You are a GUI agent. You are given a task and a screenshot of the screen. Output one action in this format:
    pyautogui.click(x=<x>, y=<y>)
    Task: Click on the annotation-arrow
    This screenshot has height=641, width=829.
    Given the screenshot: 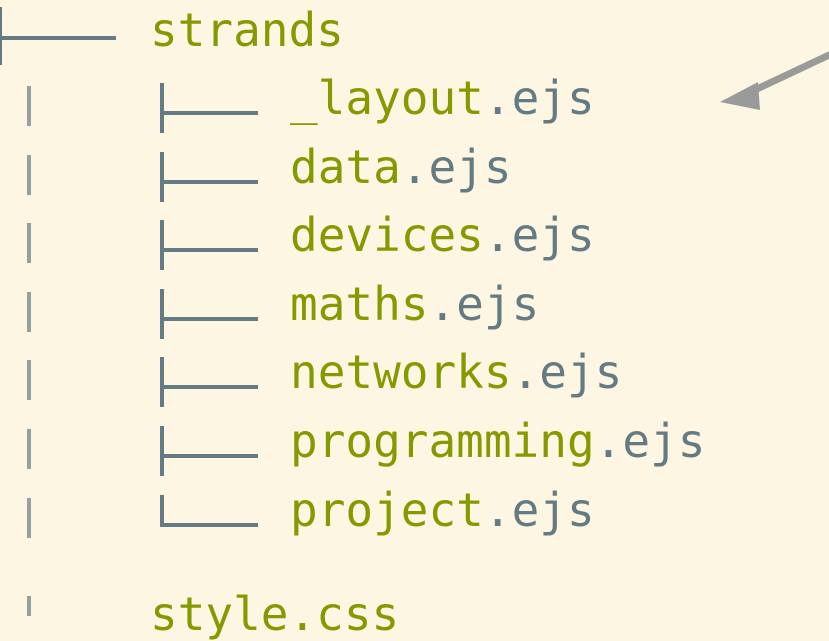 What is the action you would take?
    pyautogui.click(x=774, y=80)
    